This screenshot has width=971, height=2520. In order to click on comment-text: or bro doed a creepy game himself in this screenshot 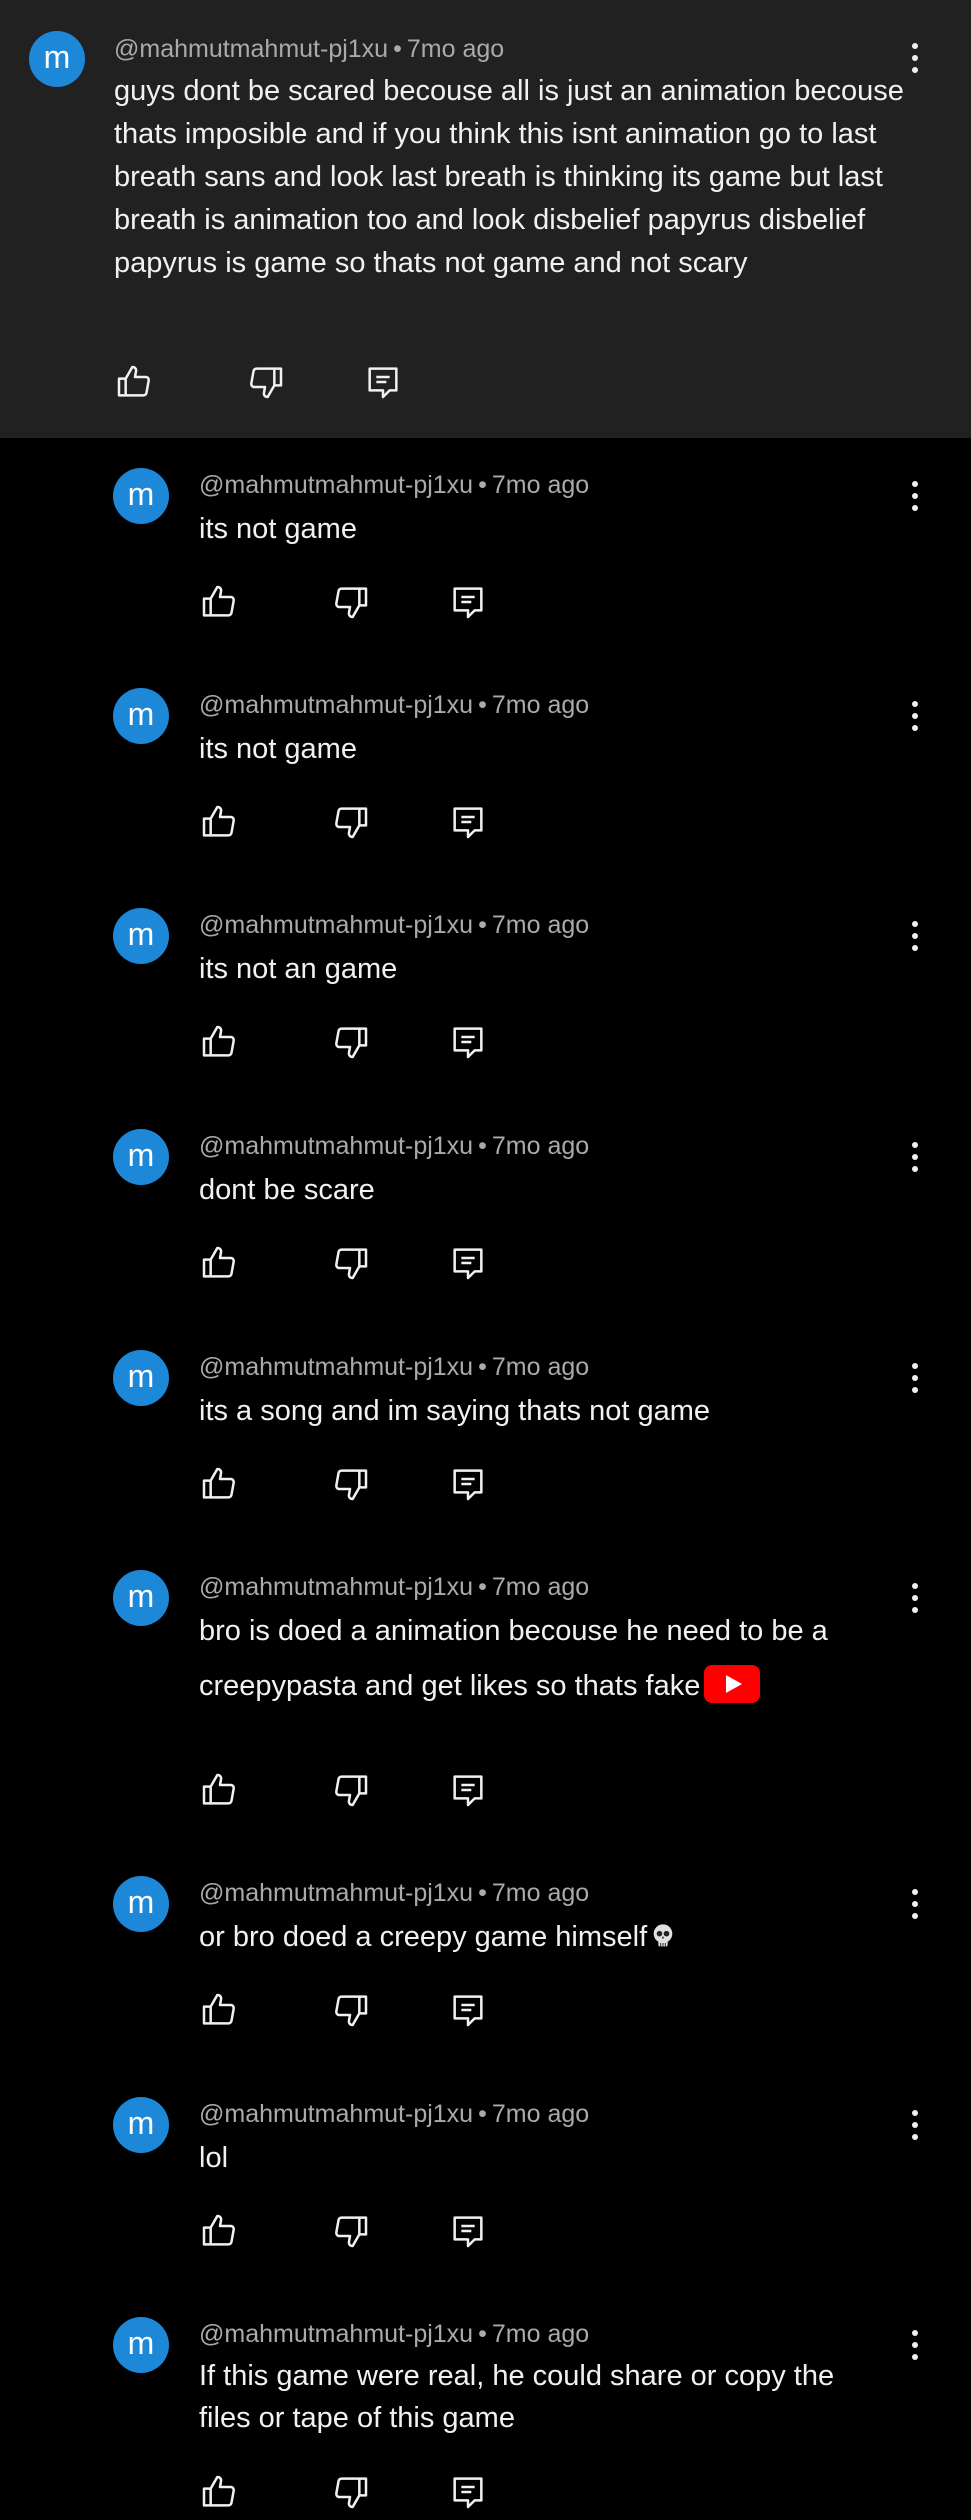, I will do `click(559, 1937)`.